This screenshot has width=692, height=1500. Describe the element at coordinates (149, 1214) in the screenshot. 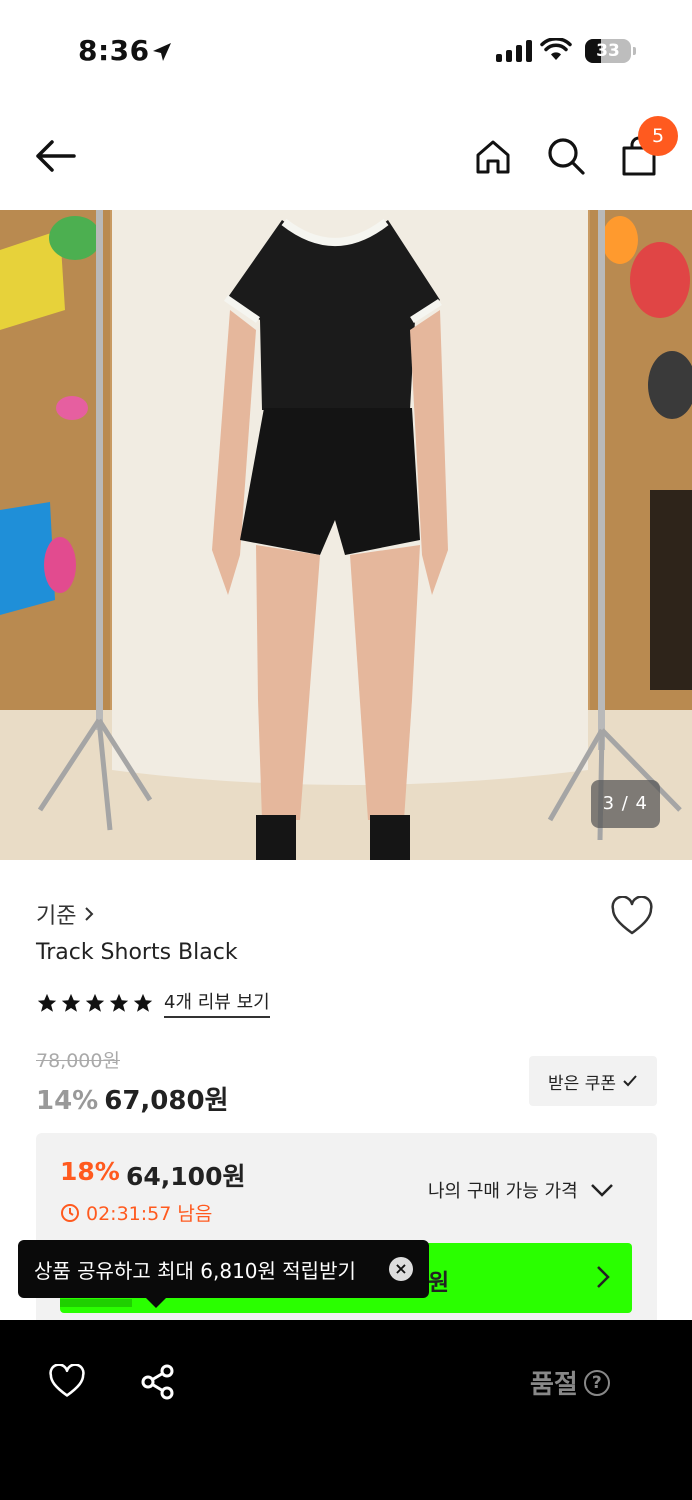

I see `timer-text: 02:31:57 남음` at that location.